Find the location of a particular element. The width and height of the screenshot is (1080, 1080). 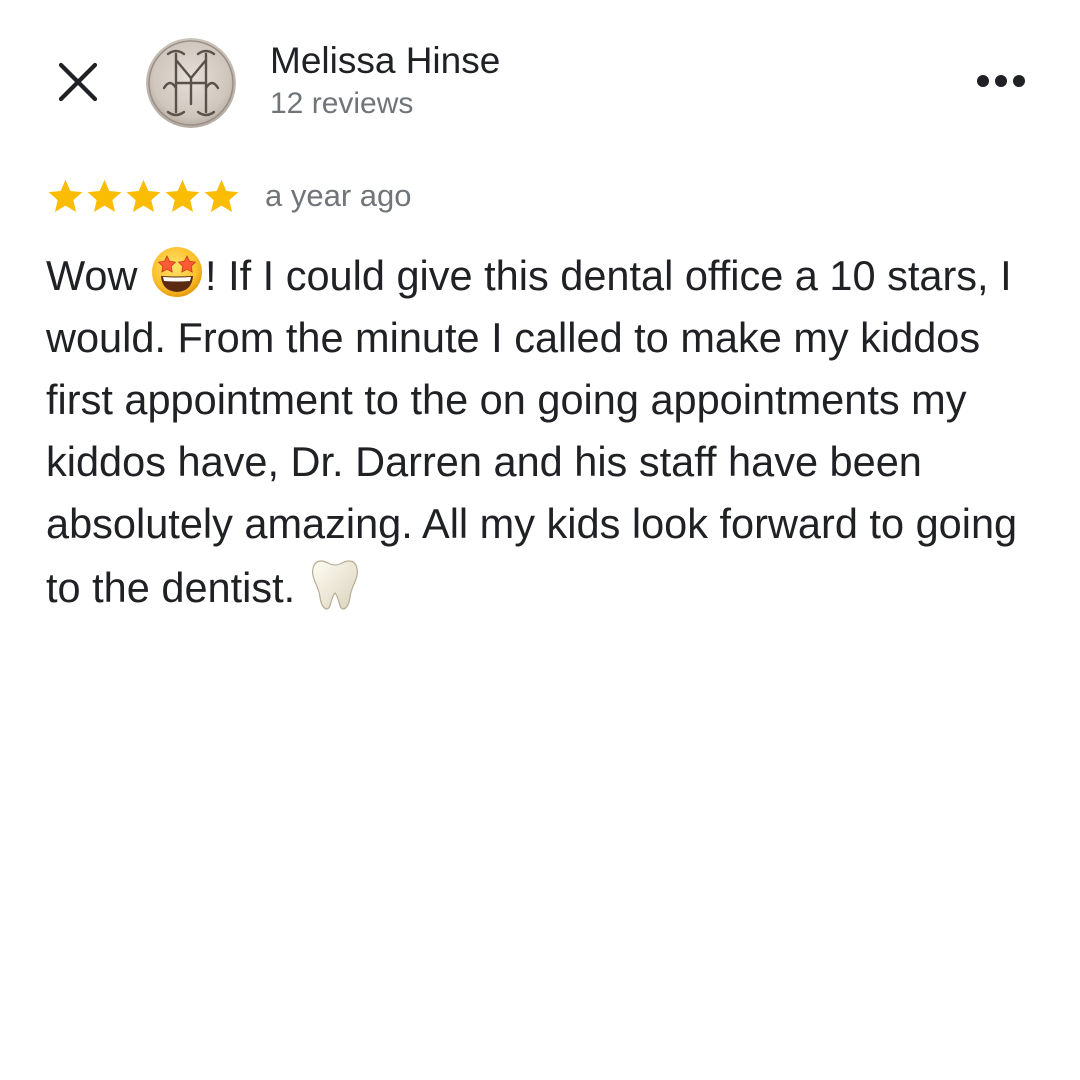

more-options-button is located at coordinates (1001, 81).